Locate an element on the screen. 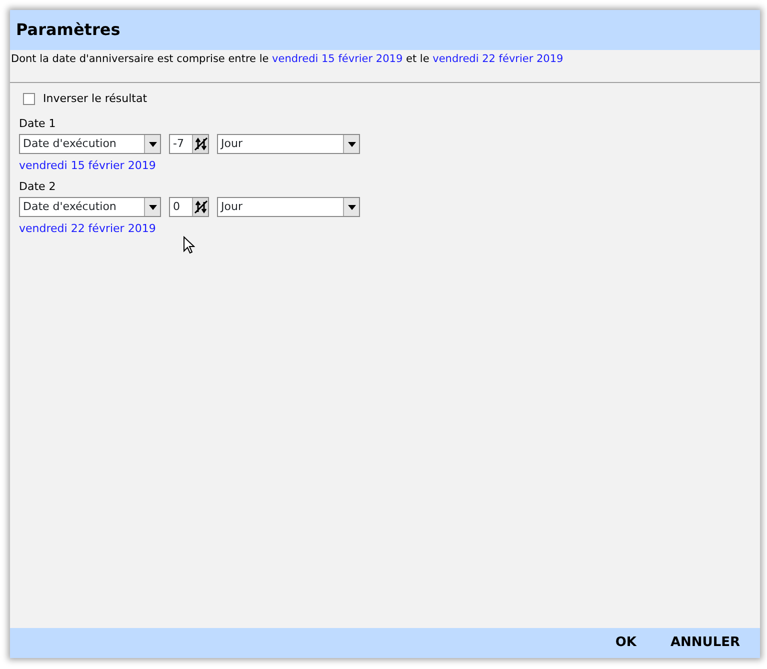 This screenshot has width=767, height=669. cancel-button: ANNULER is located at coordinates (705, 643).